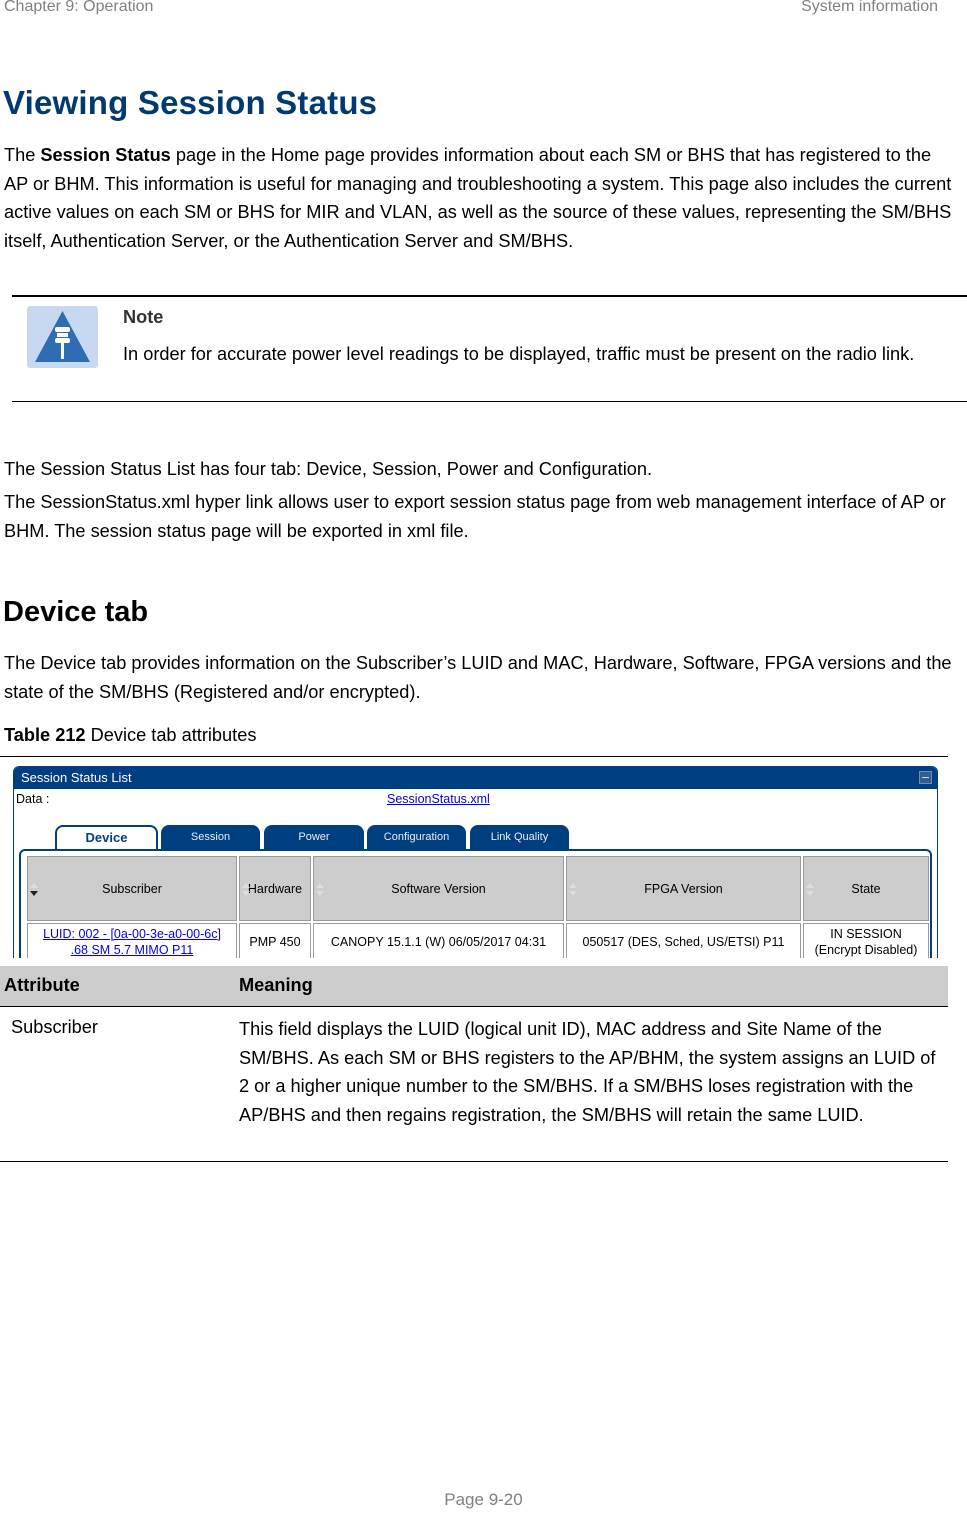  What do you see at coordinates (132, 950) in the screenshot?
I see `subscriber-site-name: .68 SM 5.7 MIMO P11` at bounding box center [132, 950].